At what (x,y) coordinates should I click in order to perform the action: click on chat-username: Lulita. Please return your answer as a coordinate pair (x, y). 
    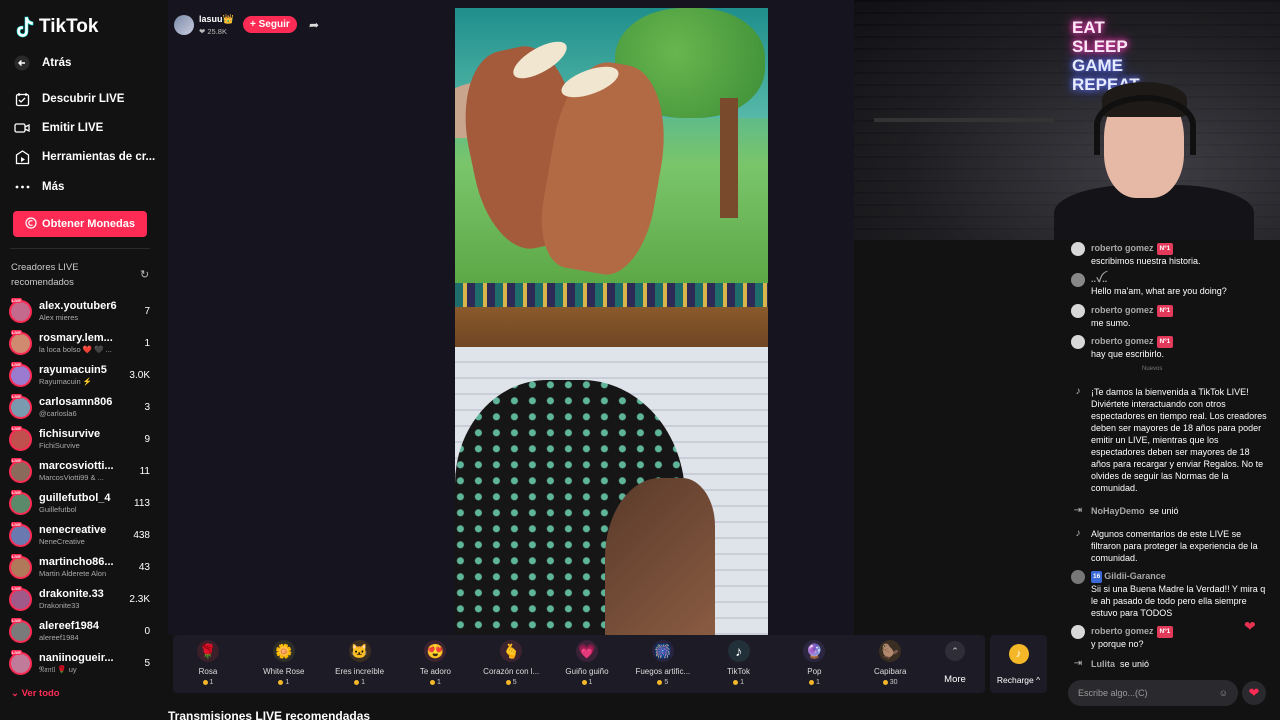
    Looking at the image, I should click on (1103, 664).